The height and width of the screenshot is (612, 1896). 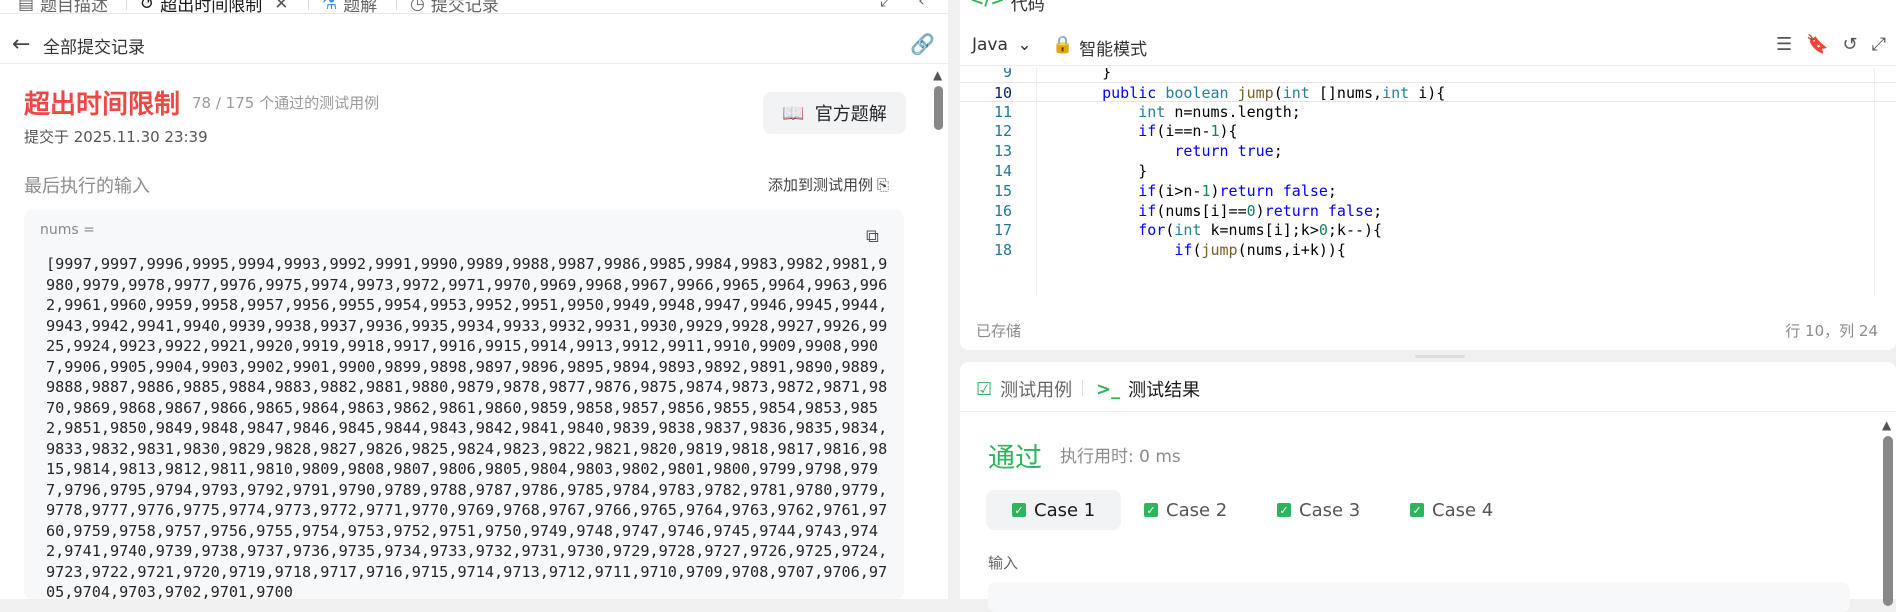 I want to click on tab-description: ▤ 题目描述, so click(x=63, y=7).